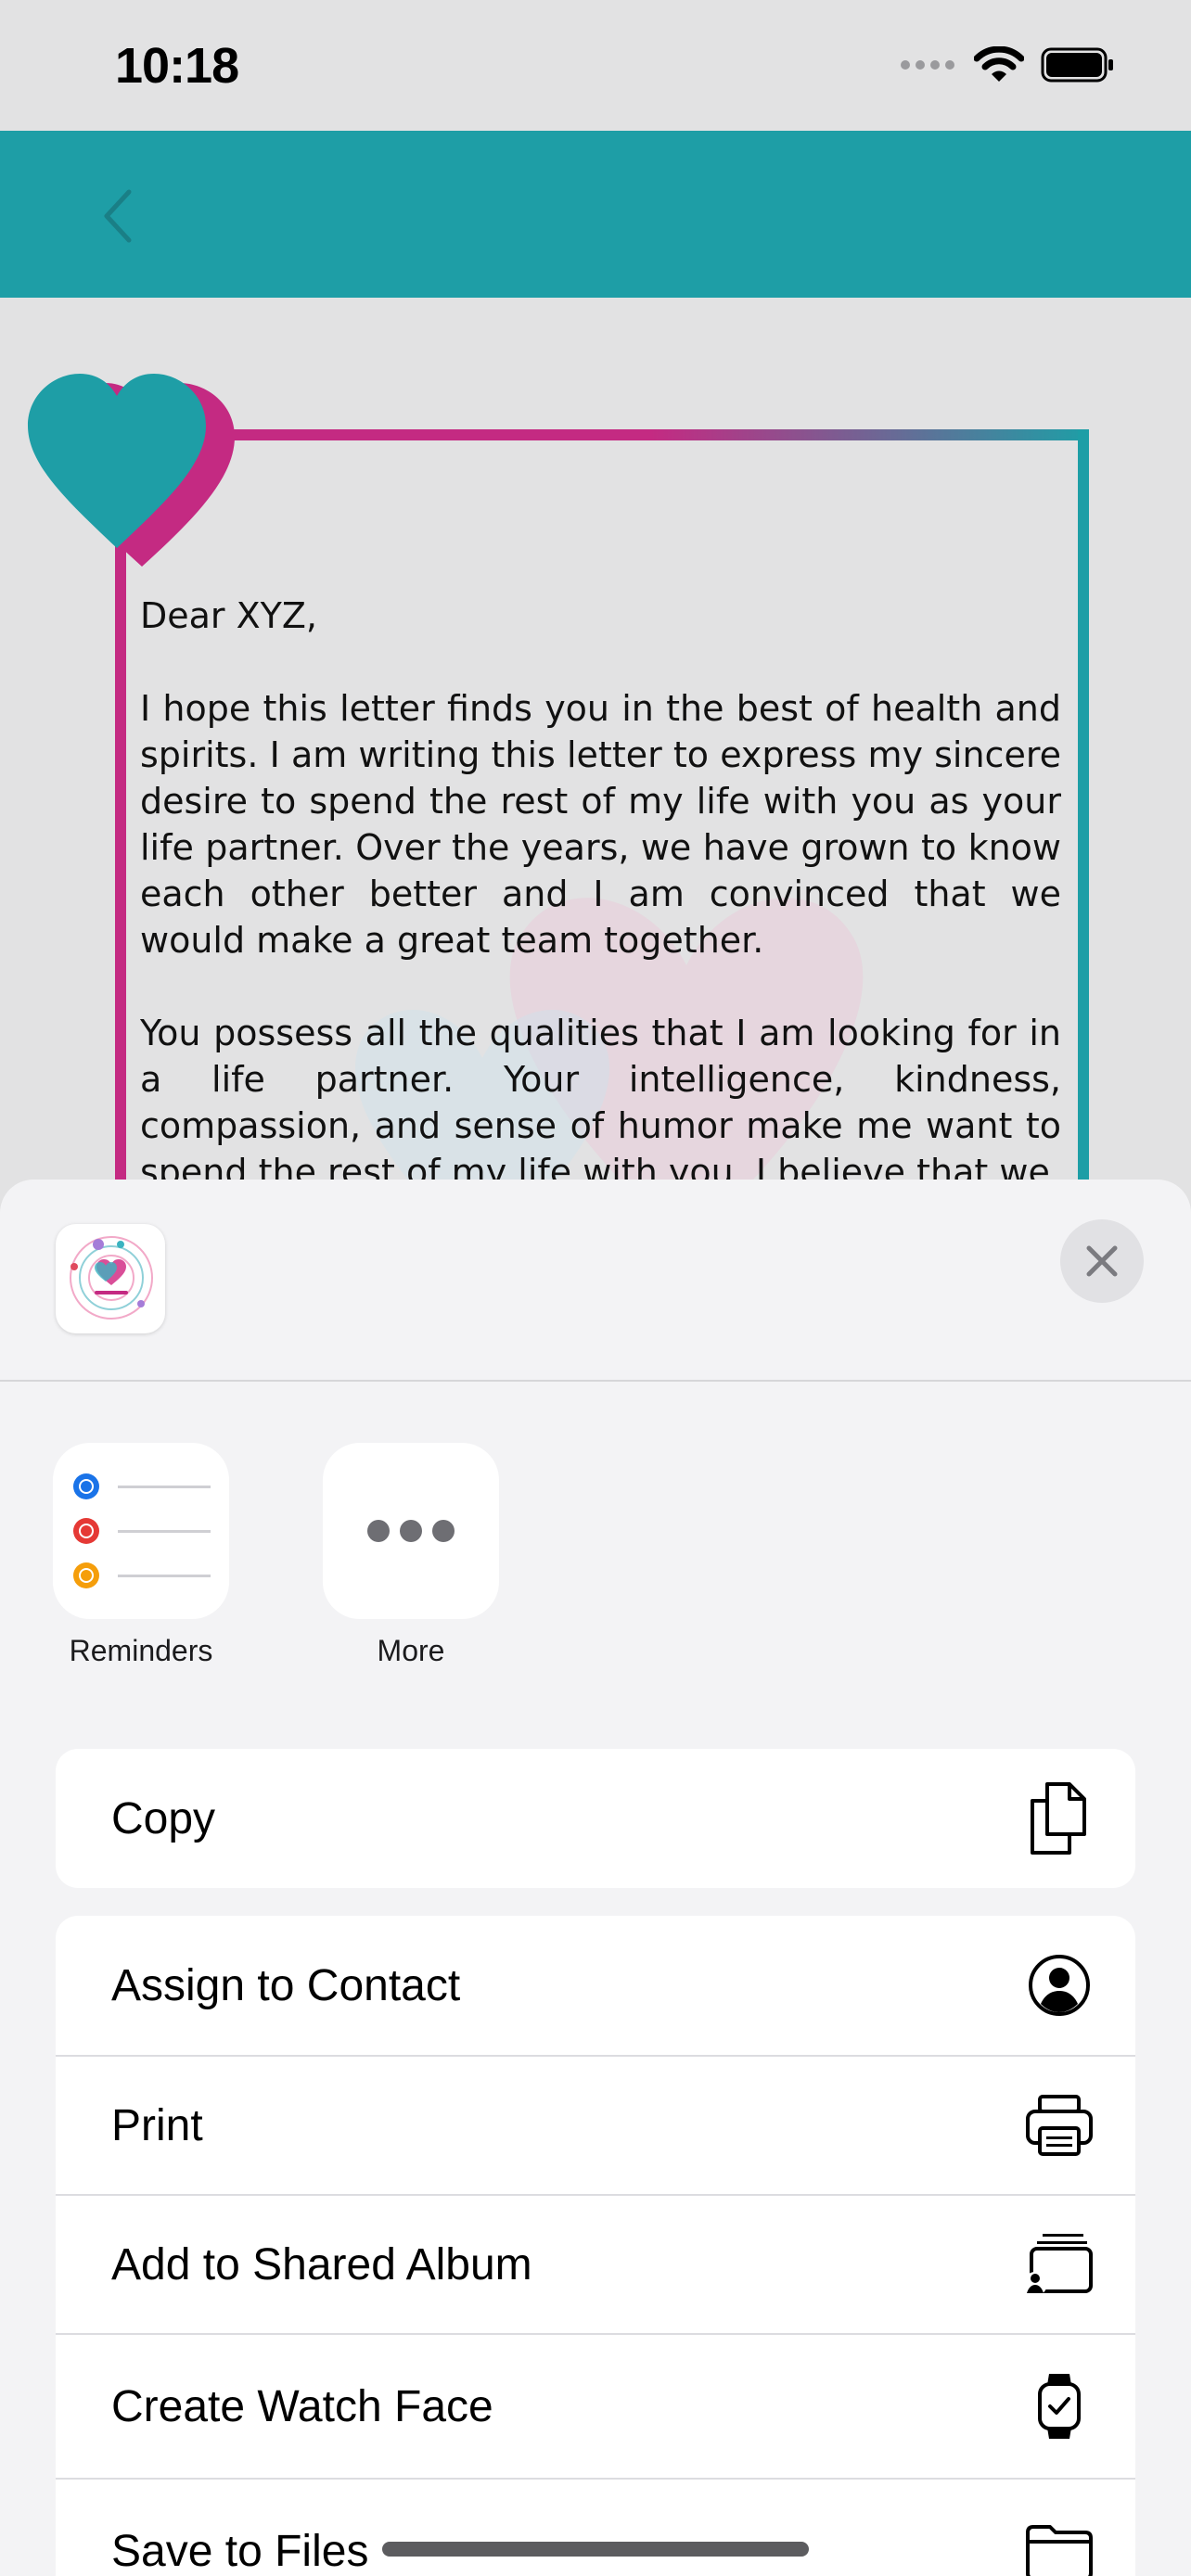 The width and height of the screenshot is (1191, 2576). What do you see at coordinates (411, 1651) in the screenshot?
I see `more-label: More` at bounding box center [411, 1651].